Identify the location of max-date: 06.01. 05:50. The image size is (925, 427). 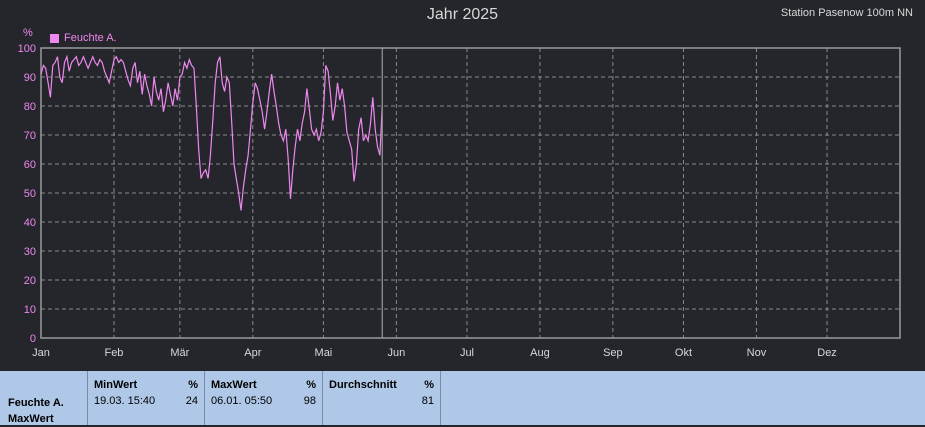
(242, 401).